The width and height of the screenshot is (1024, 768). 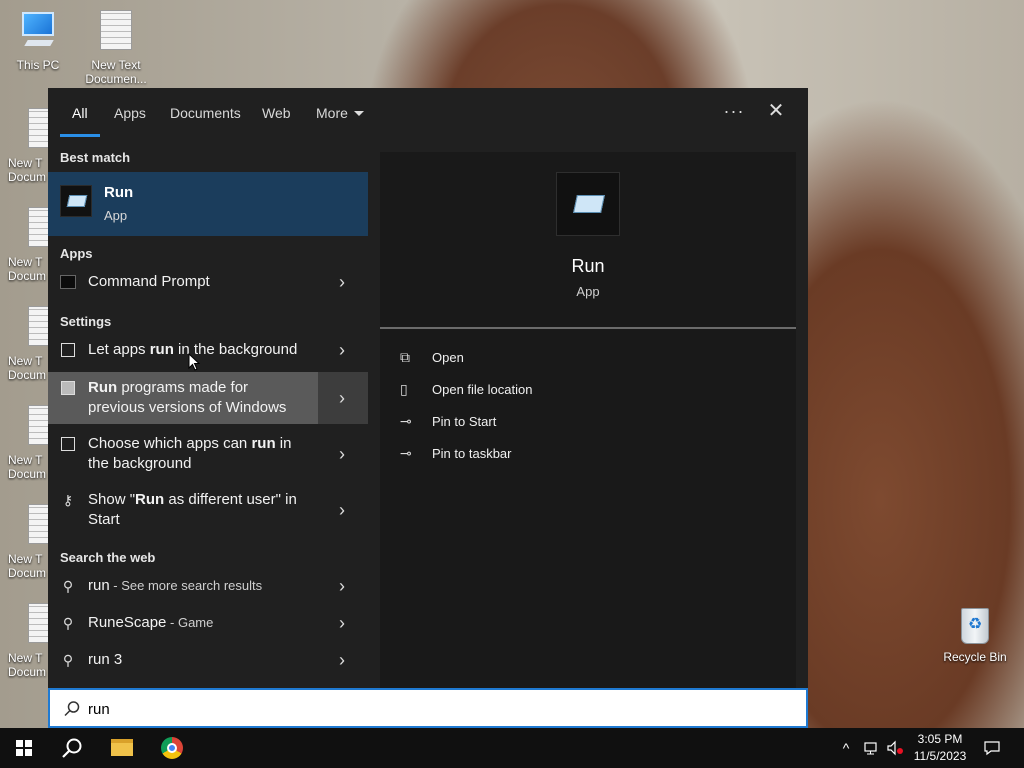 I want to click on folder-icon, so click(x=122, y=747).